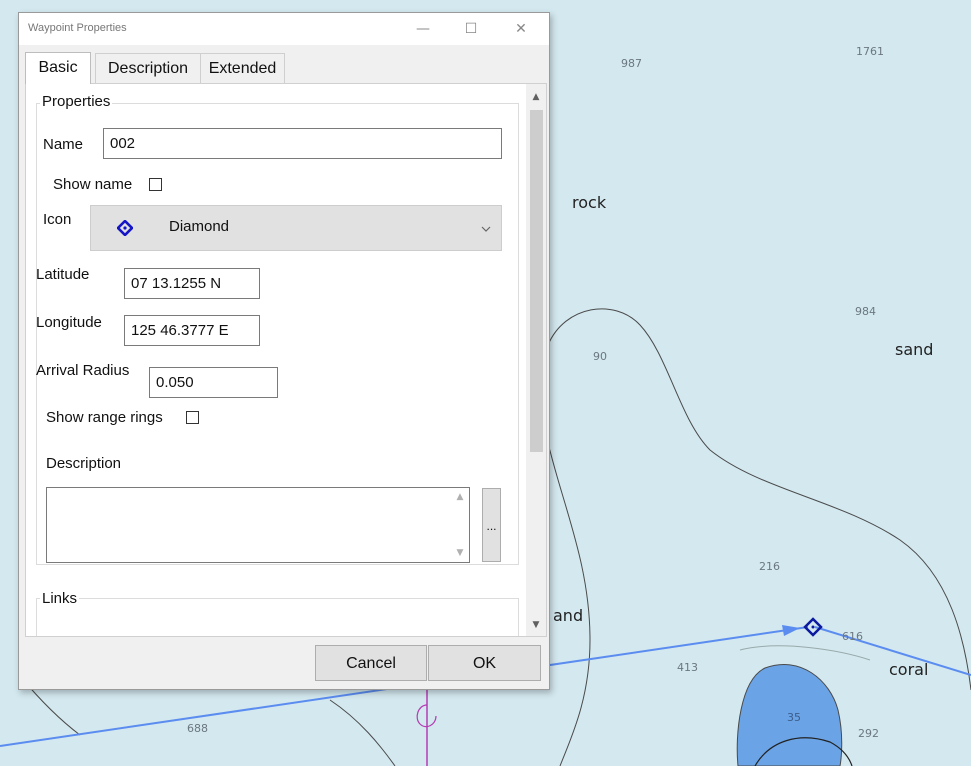  What do you see at coordinates (687, 667) in the screenshot?
I see `depth-sounding: 413` at bounding box center [687, 667].